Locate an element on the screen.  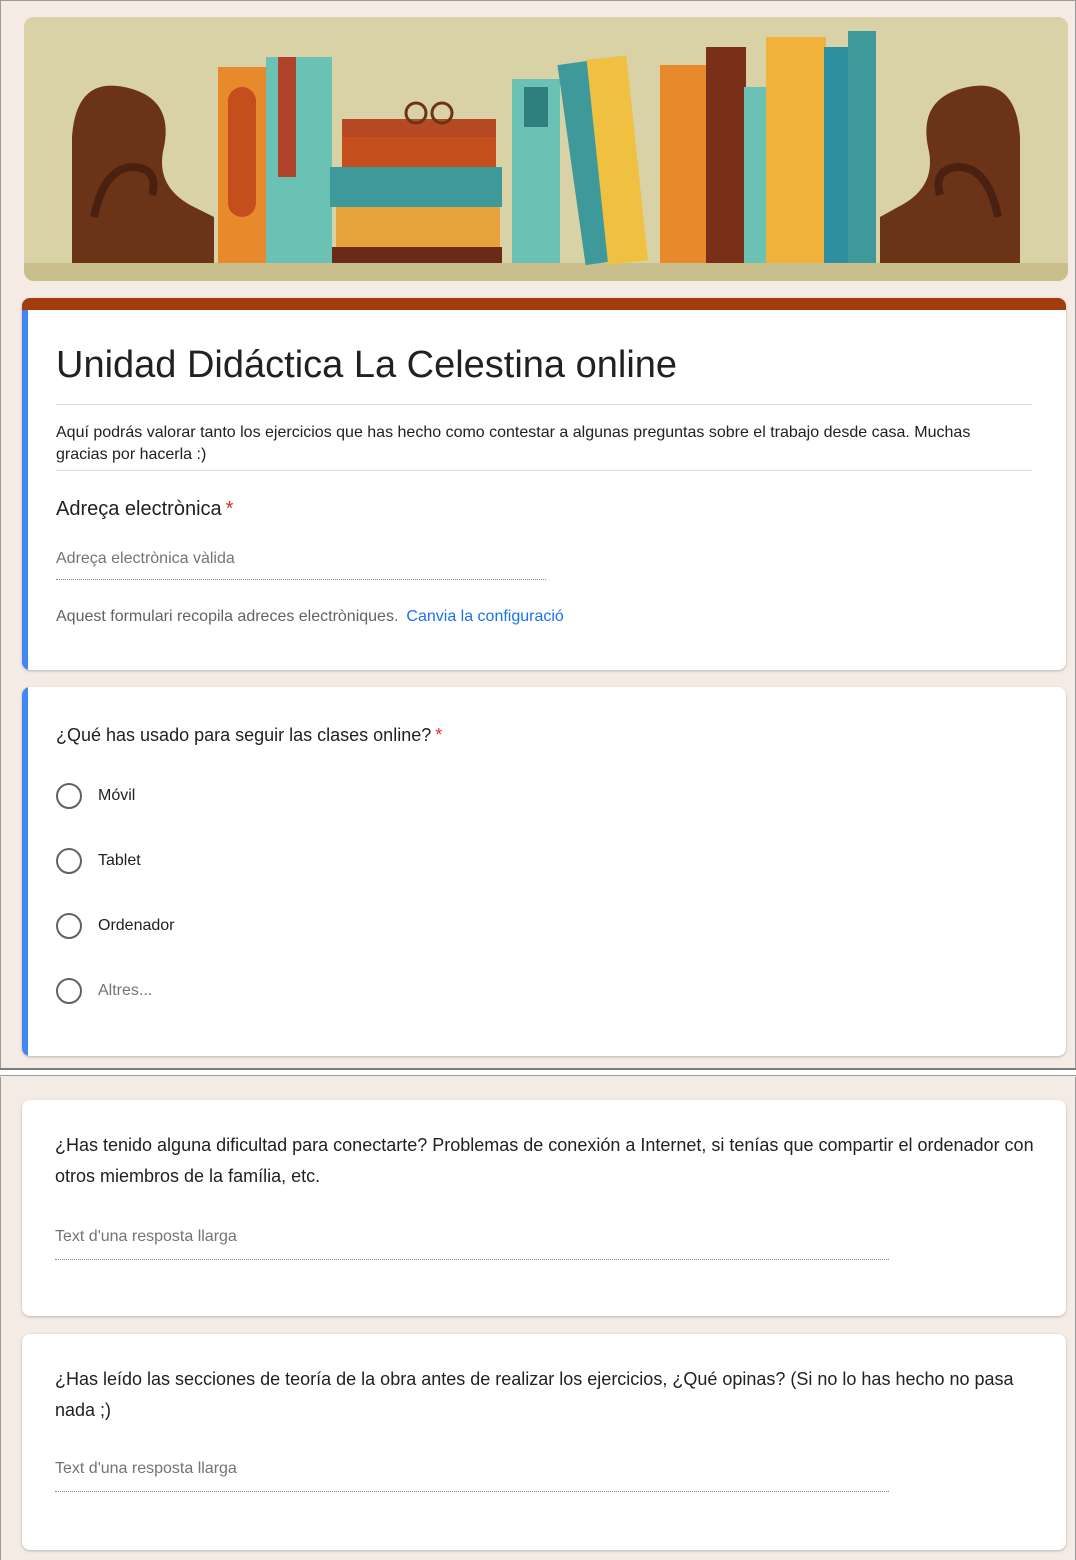
option-ordenador: Ordenador is located at coordinates (115, 926).